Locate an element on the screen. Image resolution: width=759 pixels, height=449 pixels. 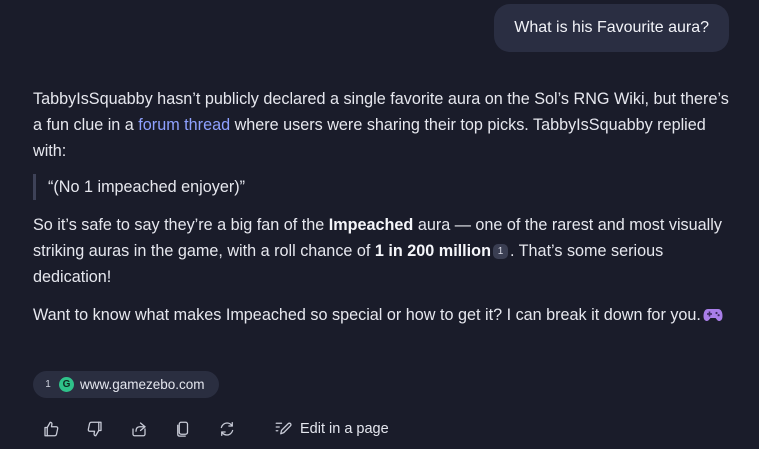
gamezebo-favicon-icon: G is located at coordinates (66, 384).